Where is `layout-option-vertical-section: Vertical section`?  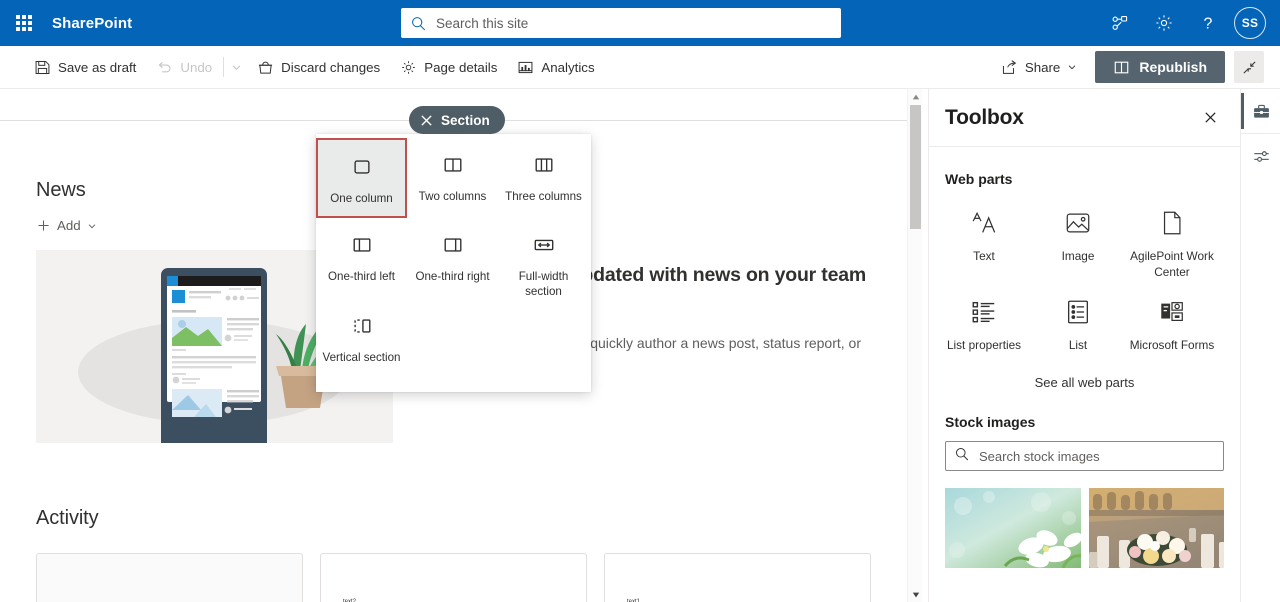
layout-option-vertical-section: Vertical section is located at coordinates (361, 339).